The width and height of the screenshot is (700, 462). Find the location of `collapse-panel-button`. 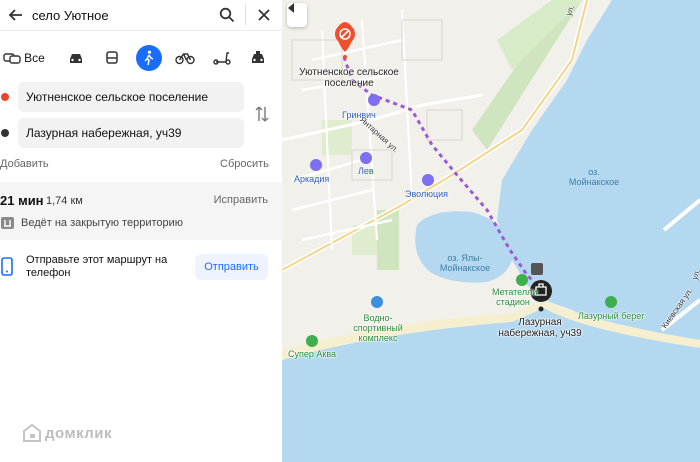

collapse-panel-button is located at coordinates (297, 15).